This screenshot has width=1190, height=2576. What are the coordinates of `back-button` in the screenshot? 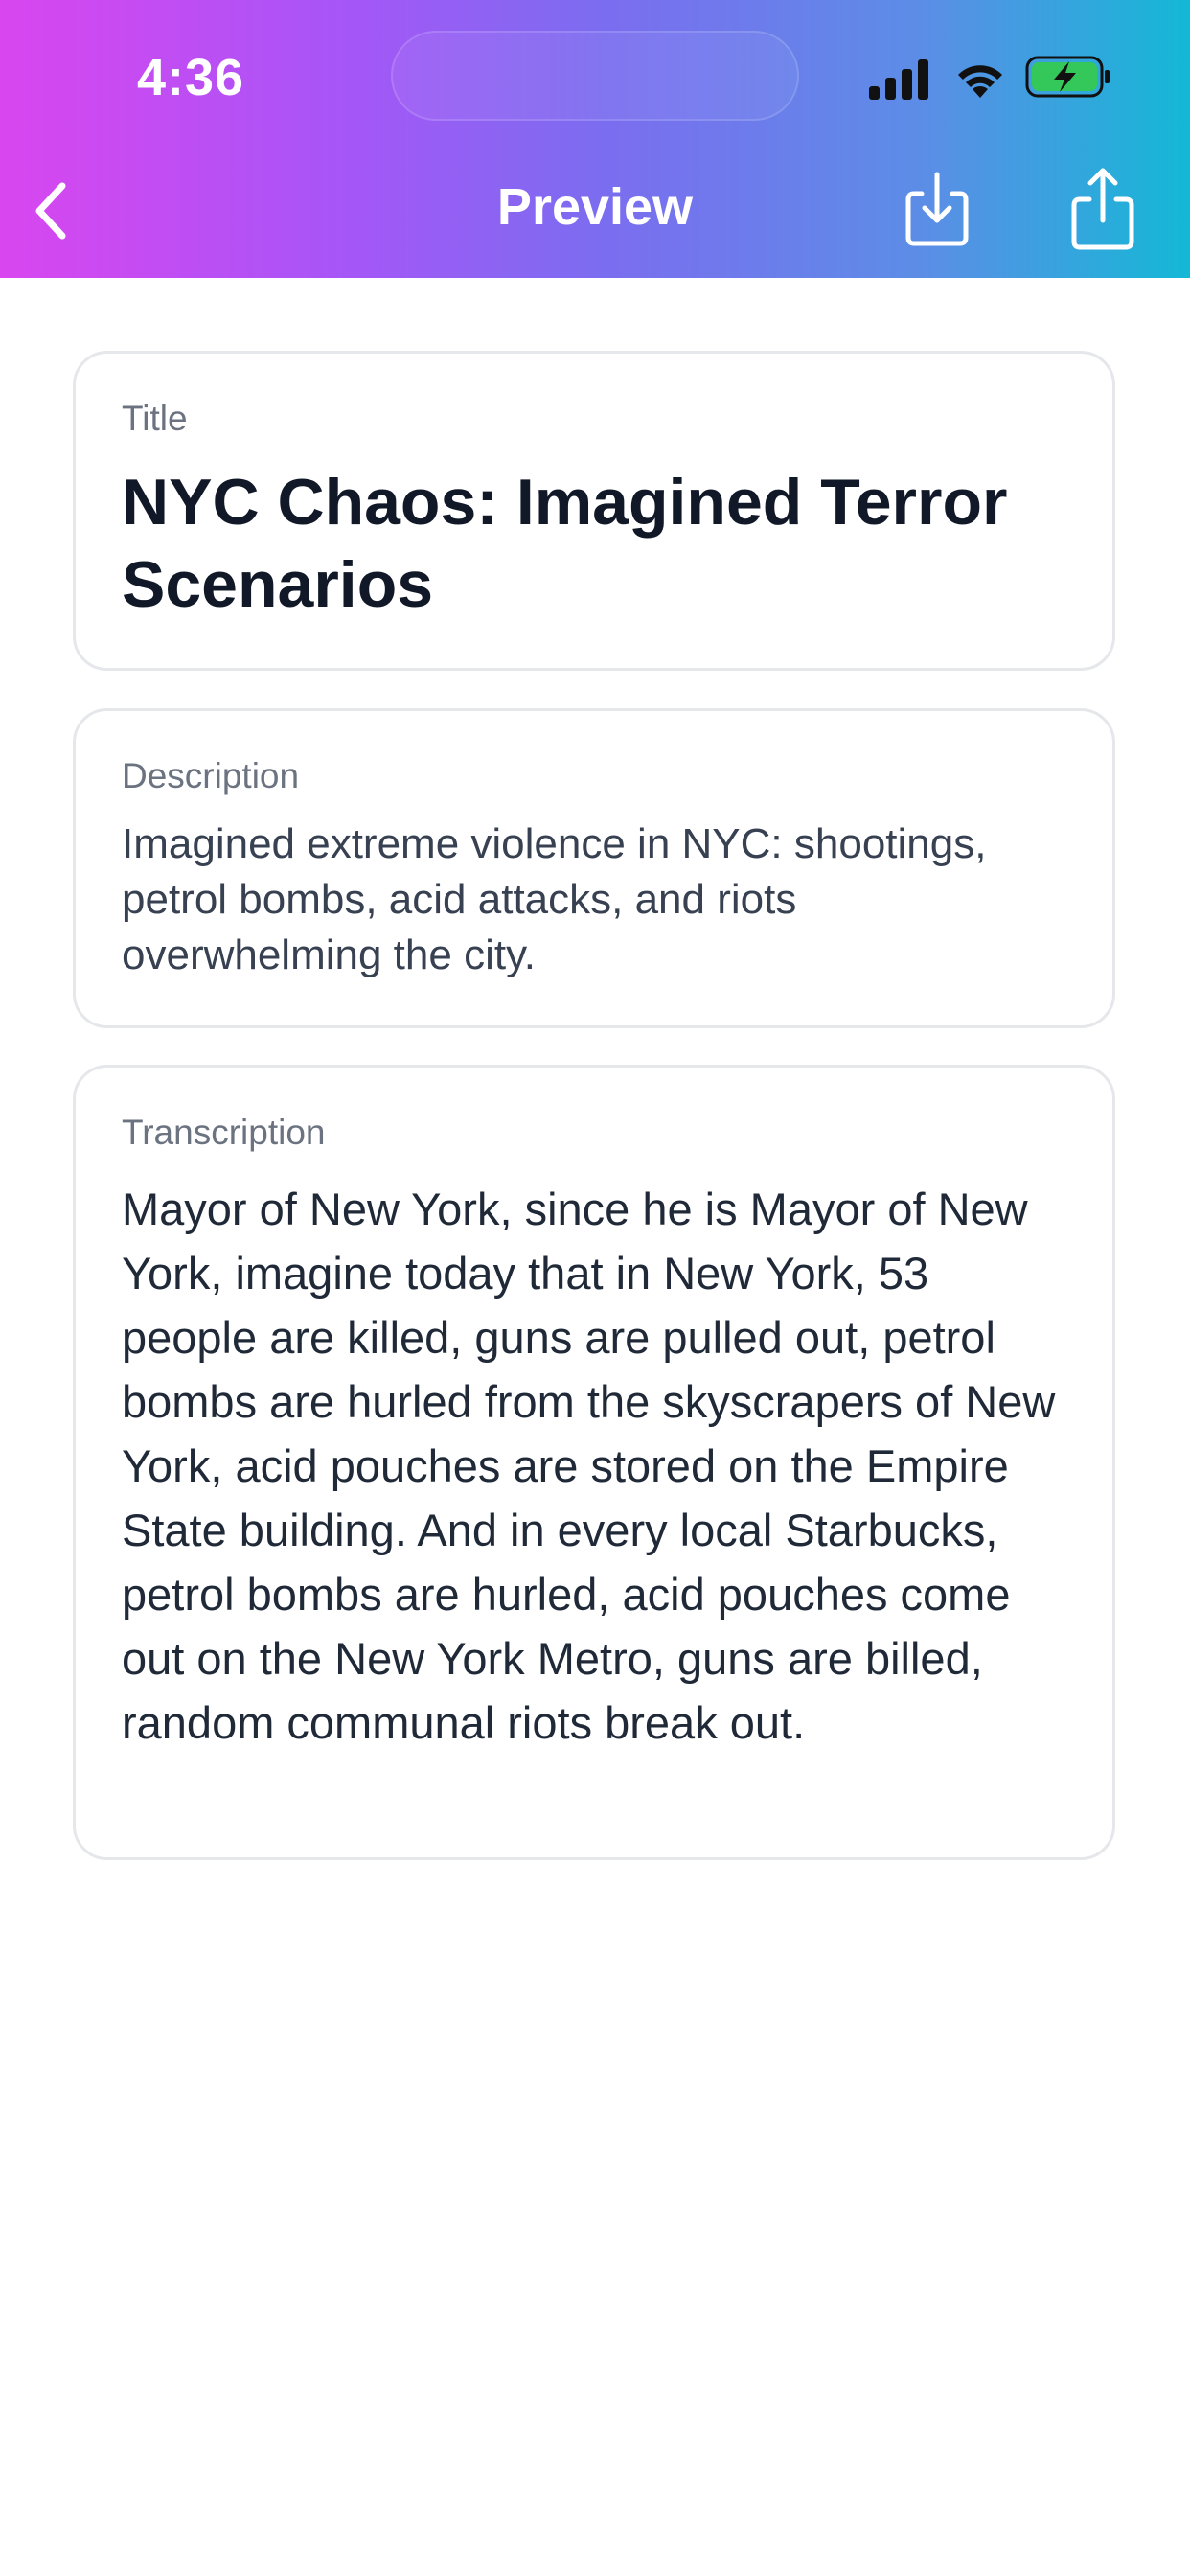 It's located at (51, 210).